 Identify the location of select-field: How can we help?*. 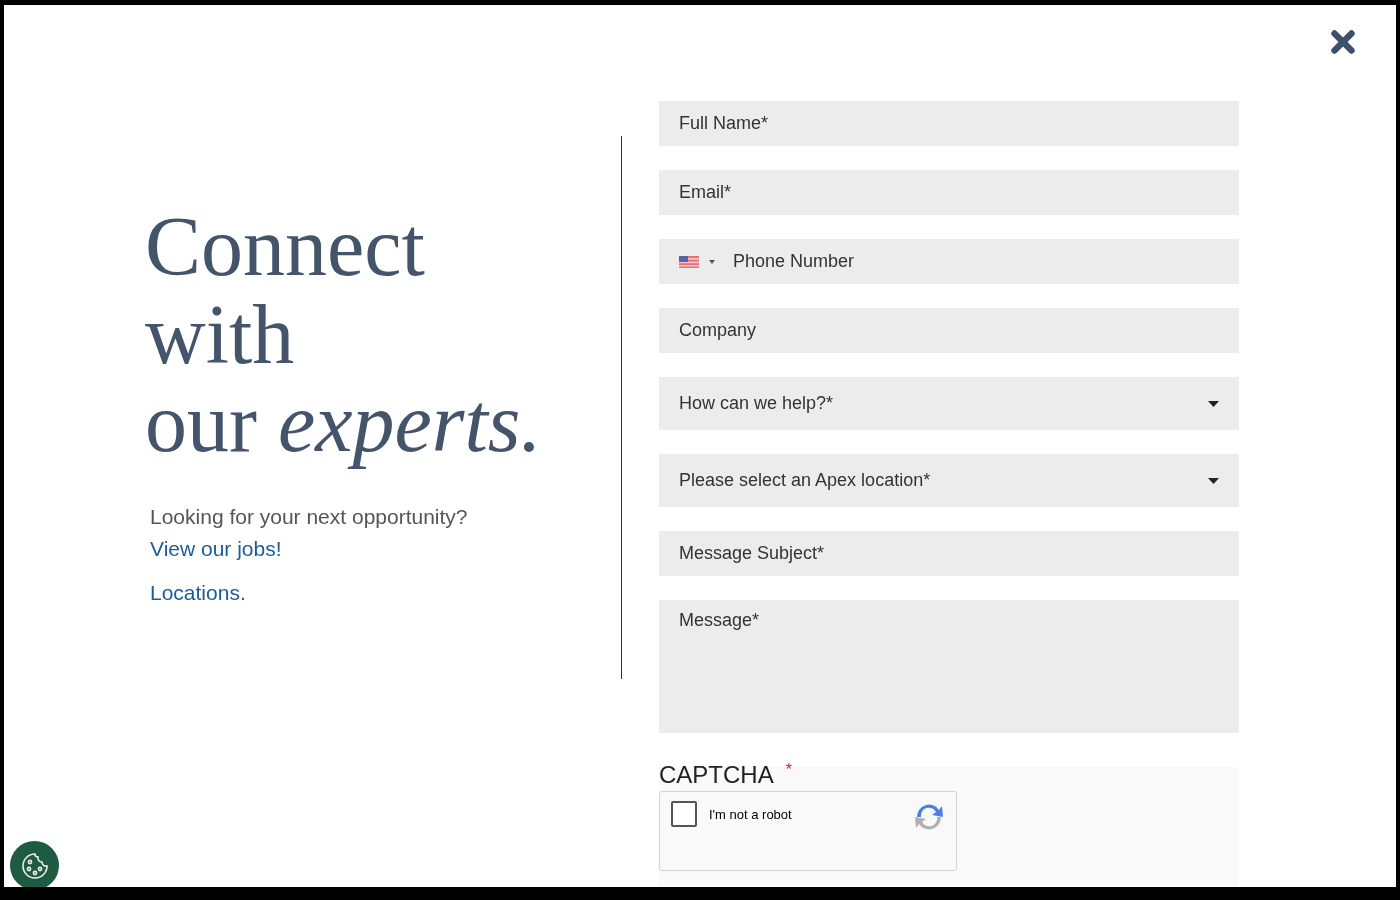
(949, 404).